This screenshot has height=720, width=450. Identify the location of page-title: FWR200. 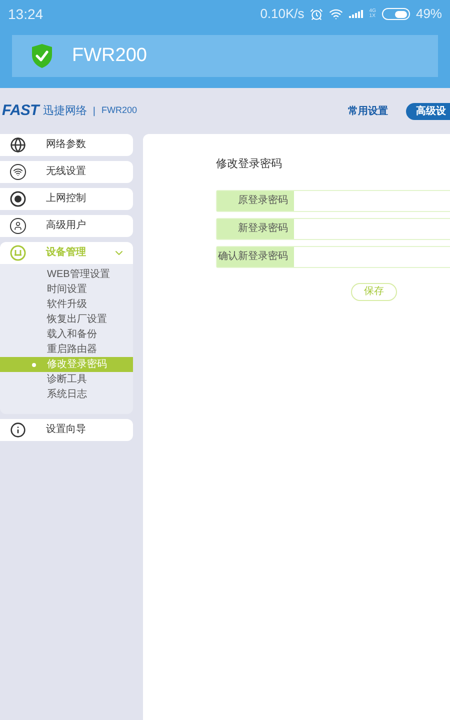
(109, 56).